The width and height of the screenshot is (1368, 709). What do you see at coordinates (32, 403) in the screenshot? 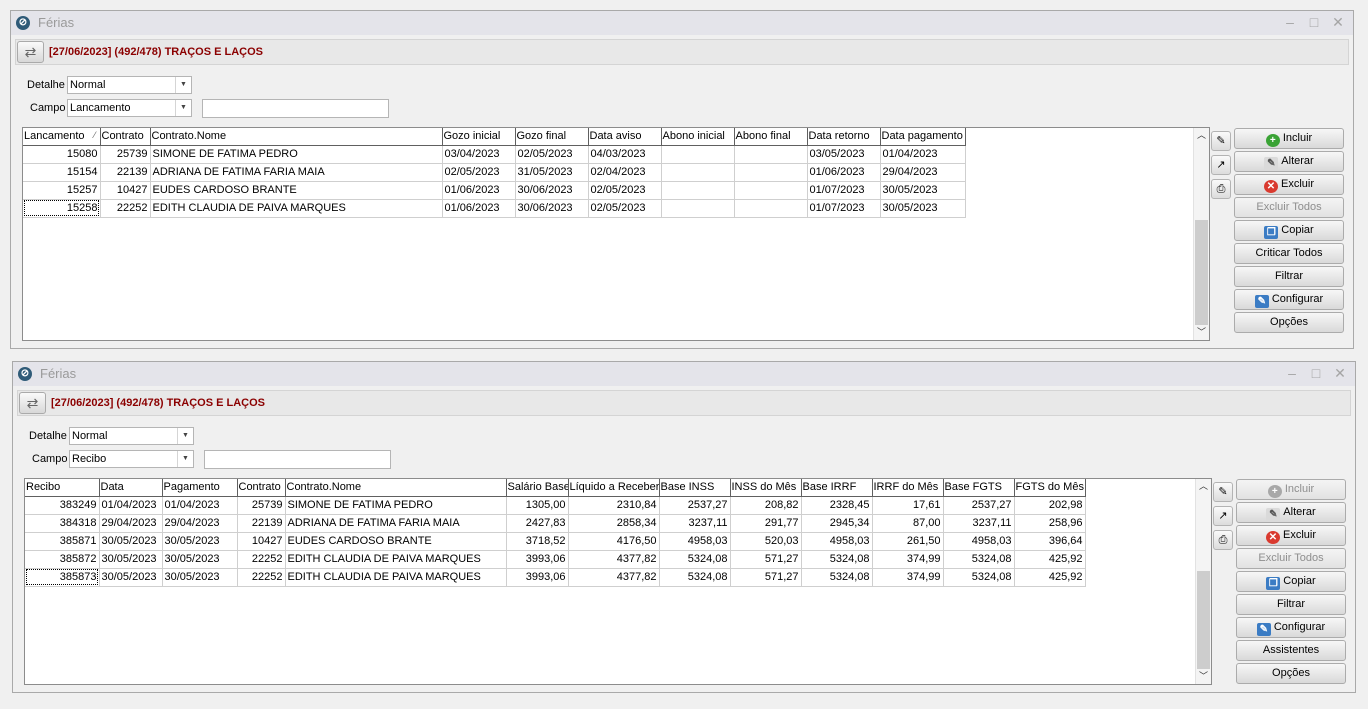
I see `switch-arrows-icon: ⇄` at bounding box center [32, 403].